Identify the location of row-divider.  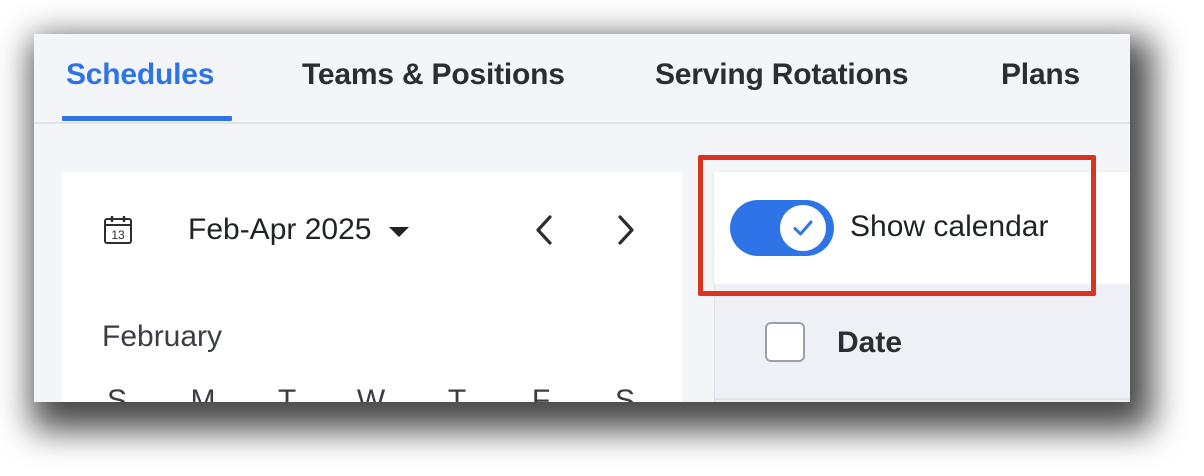
(922, 399).